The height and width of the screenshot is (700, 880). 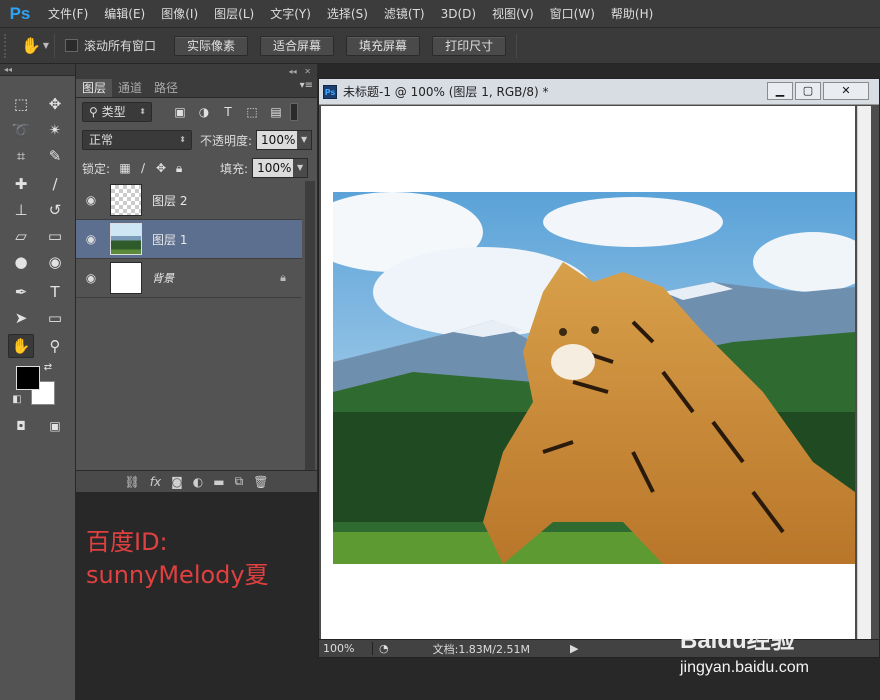 I want to click on menu-window: 窗口(W), so click(x=572, y=14).